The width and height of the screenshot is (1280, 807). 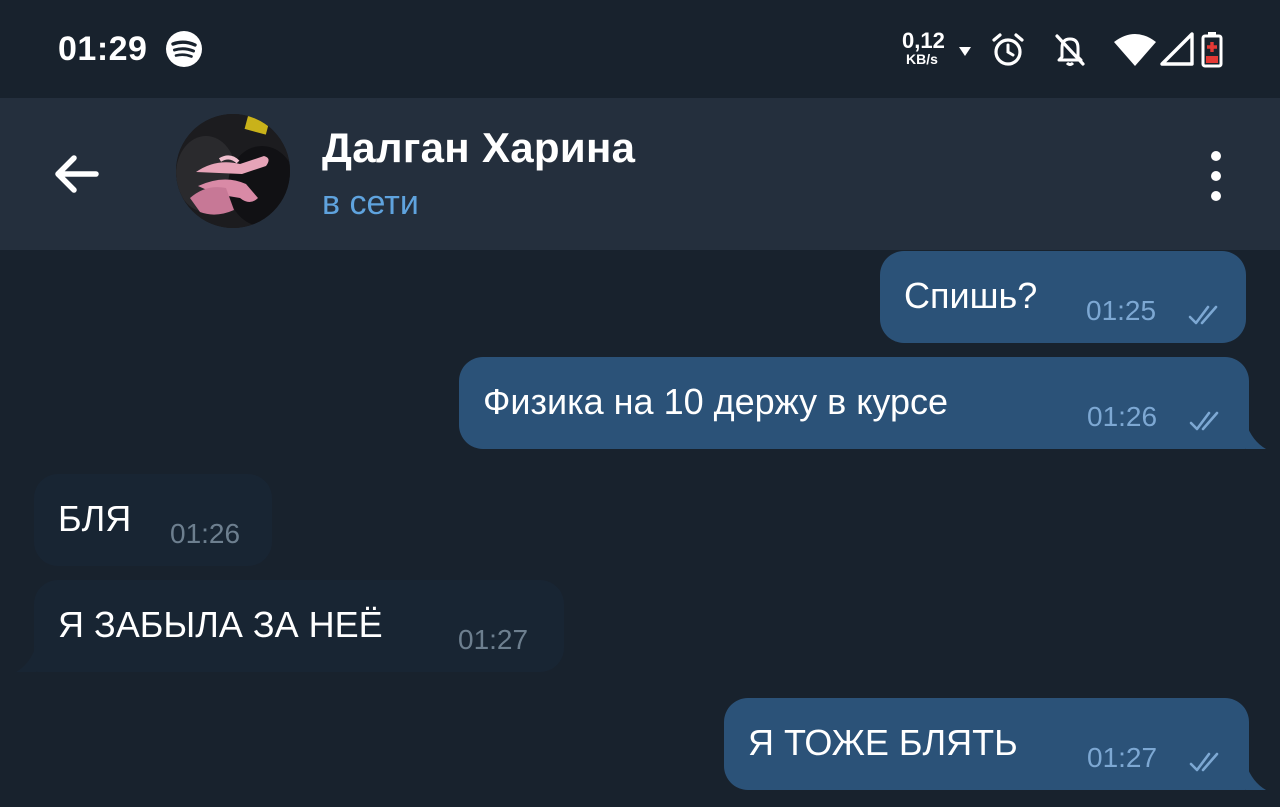 I want to click on message-outgoing: Я ТОЖЕ БЛЯТЬ 01:27, so click(x=986, y=744).